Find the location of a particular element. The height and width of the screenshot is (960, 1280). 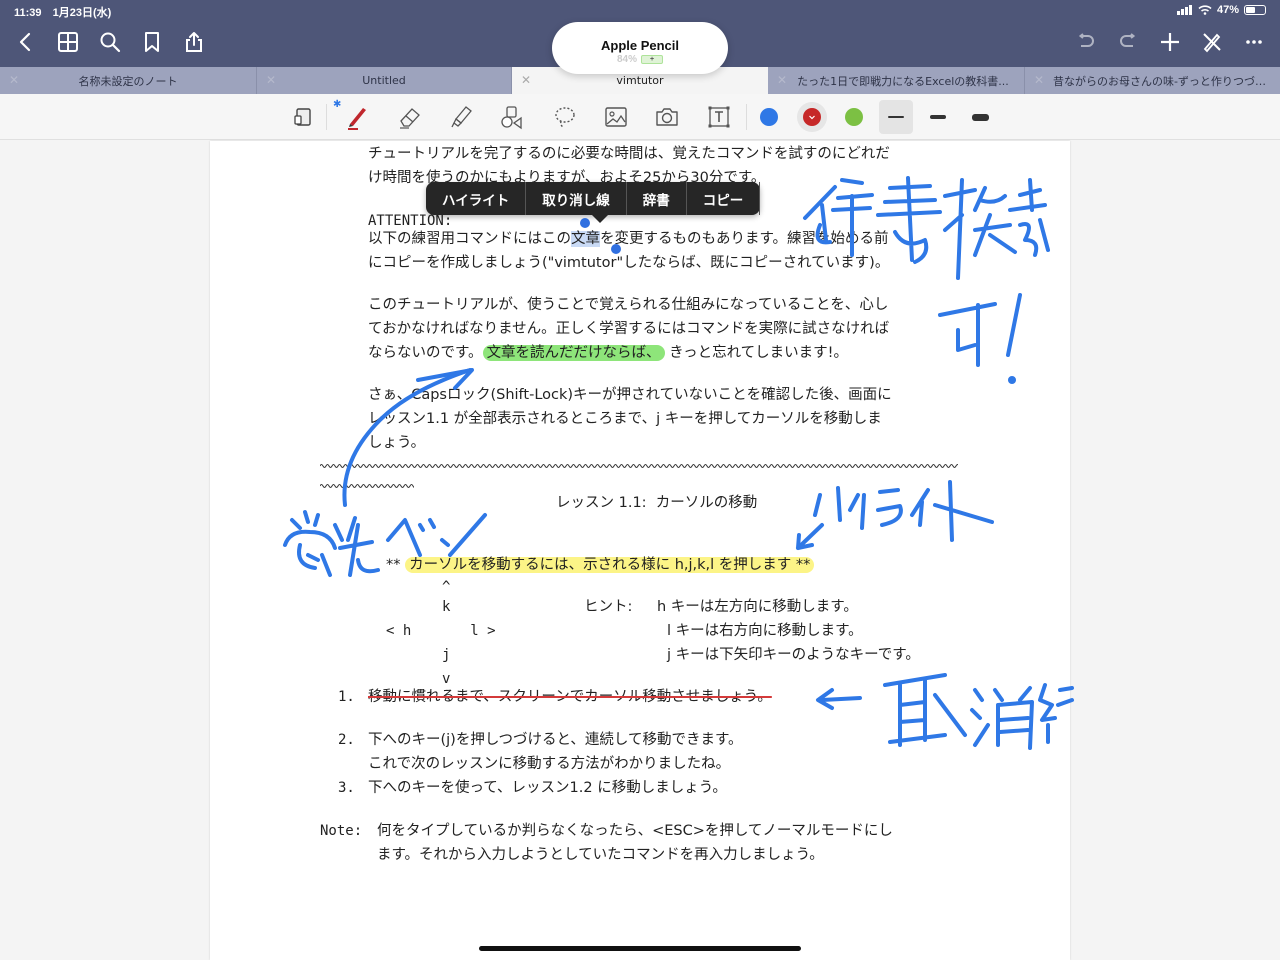

status-right: 47% is located at coordinates (1221, 10).